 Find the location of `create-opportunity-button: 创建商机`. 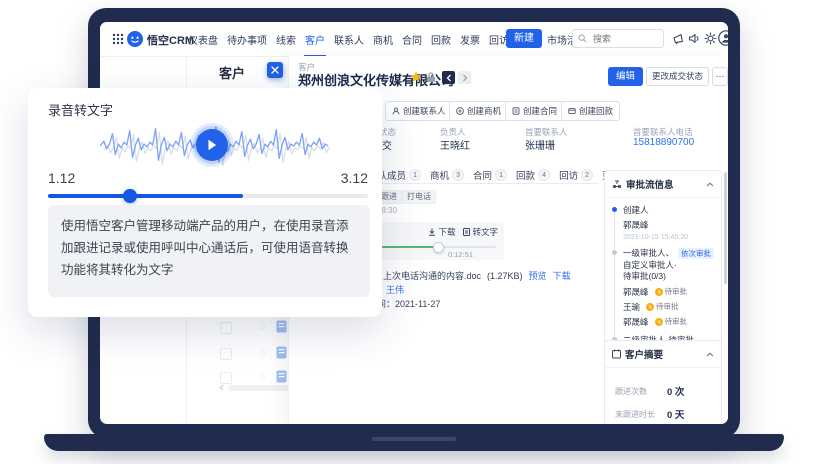

create-opportunity-button: 创建商机 is located at coordinates (479, 111).